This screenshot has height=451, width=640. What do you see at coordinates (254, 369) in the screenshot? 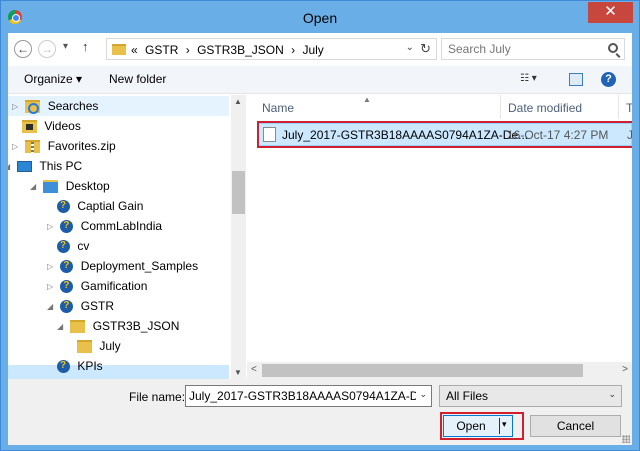
I see `scroll-left-icon: <` at bounding box center [254, 369].